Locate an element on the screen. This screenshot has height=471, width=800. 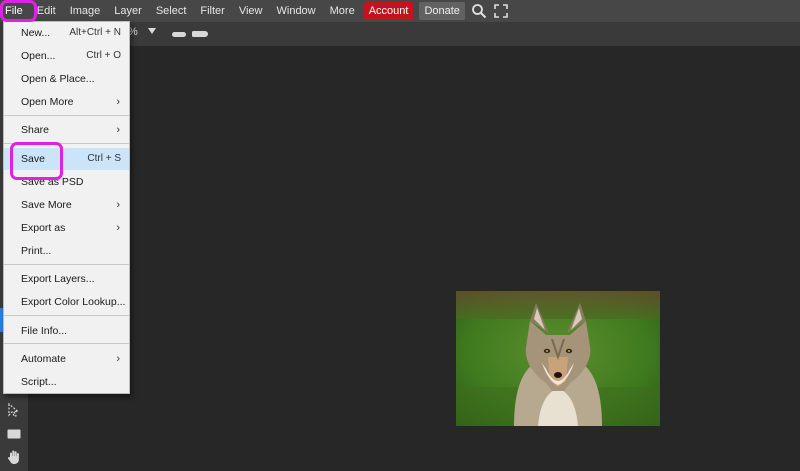
menu-filter: Filter is located at coordinates (212, 11).